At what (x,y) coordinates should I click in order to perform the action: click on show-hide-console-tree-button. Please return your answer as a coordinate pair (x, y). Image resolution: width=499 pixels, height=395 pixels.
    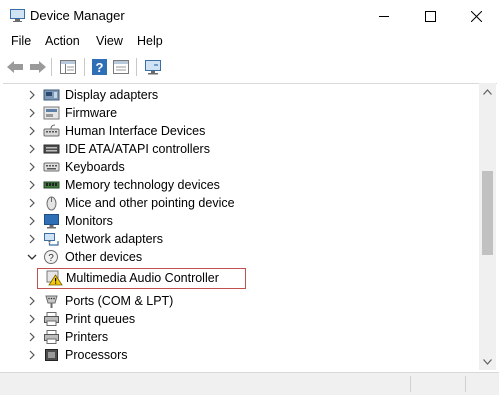
    Looking at the image, I should click on (68, 67).